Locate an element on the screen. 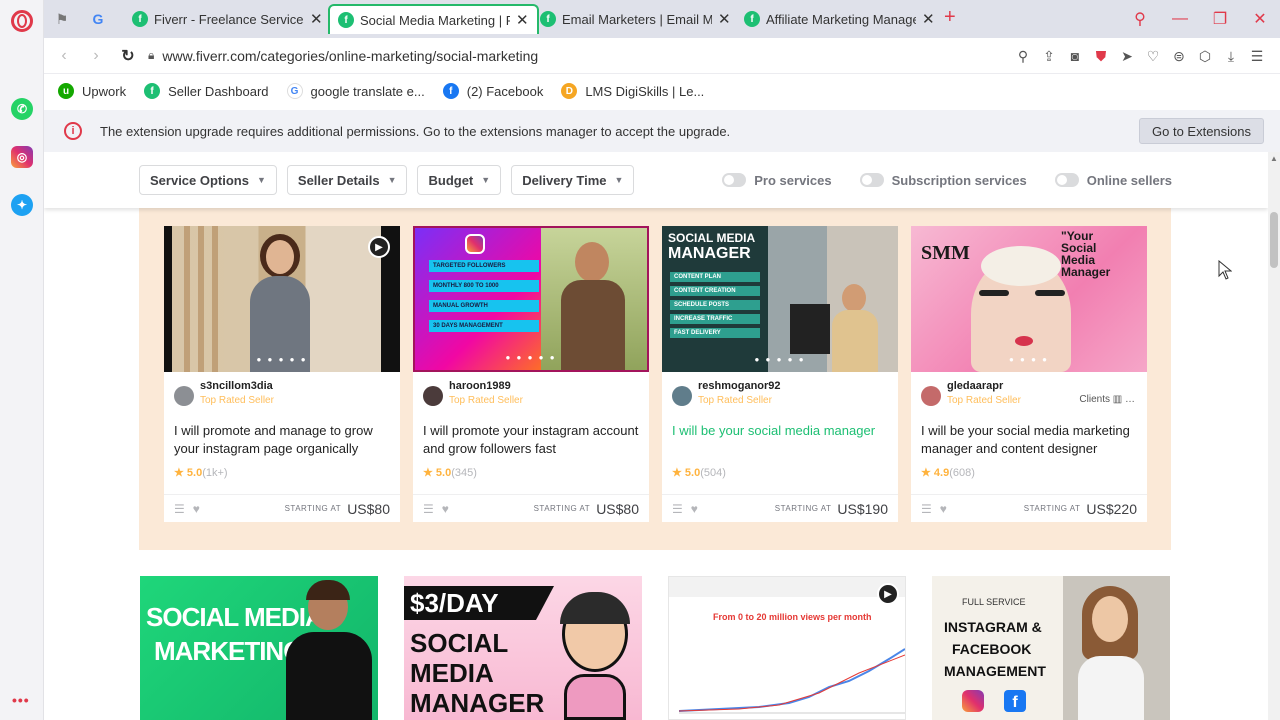 The image size is (1280, 720). gig-thumbnail: ▶ ● ● ● ● ● is located at coordinates (282, 299).